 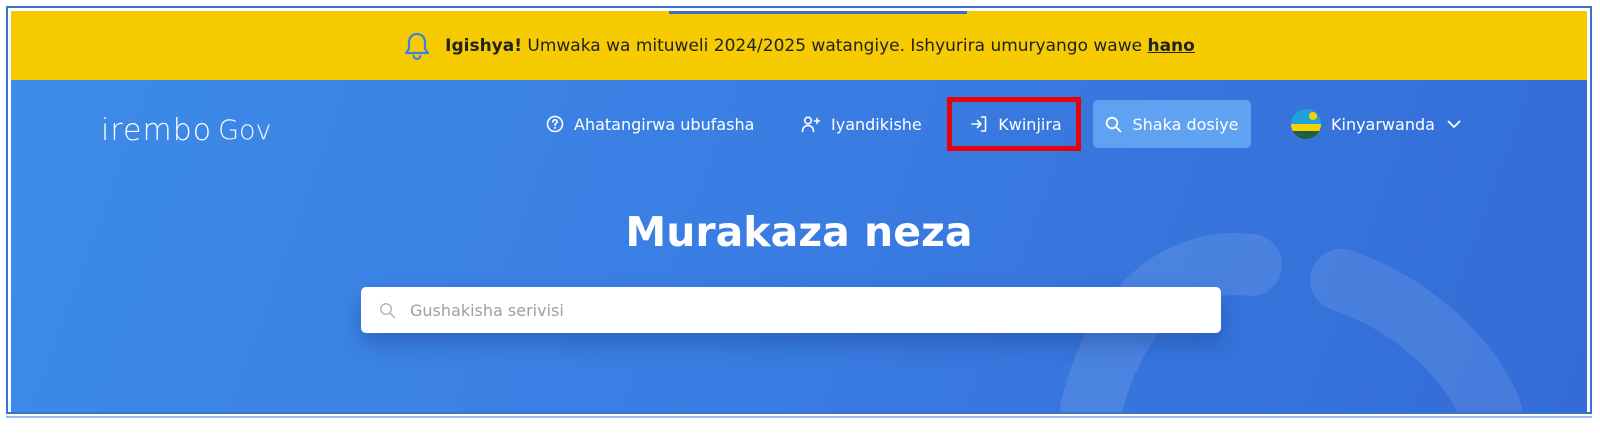 What do you see at coordinates (417, 46) in the screenshot?
I see `bell-icon` at bounding box center [417, 46].